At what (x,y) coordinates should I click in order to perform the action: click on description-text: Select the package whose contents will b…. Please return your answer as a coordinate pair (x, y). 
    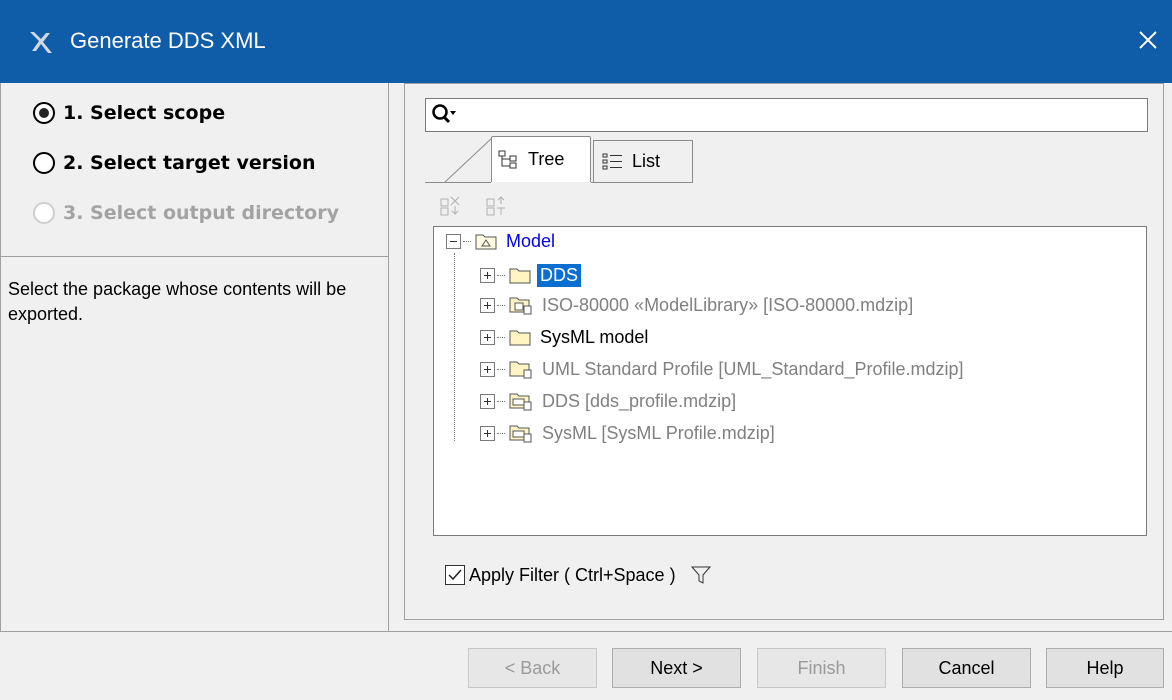
    Looking at the image, I should click on (177, 301).